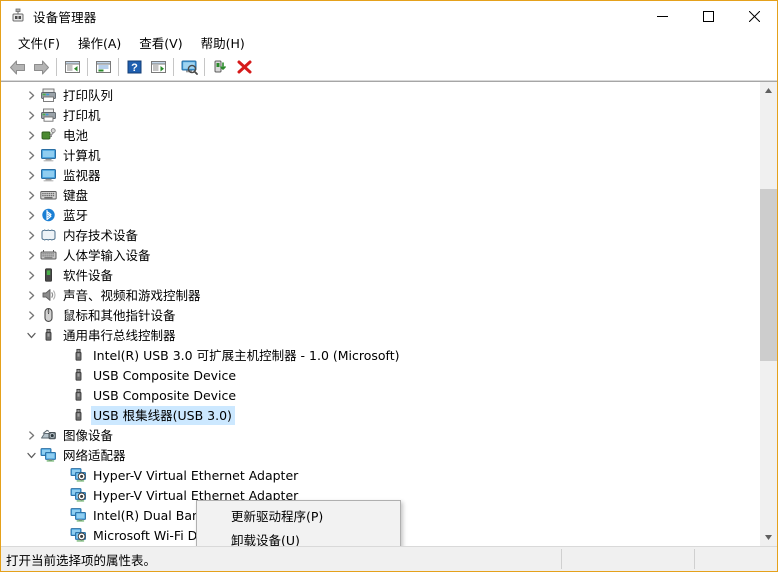  I want to click on menu-help: 帮助(H), so click(223, 42).